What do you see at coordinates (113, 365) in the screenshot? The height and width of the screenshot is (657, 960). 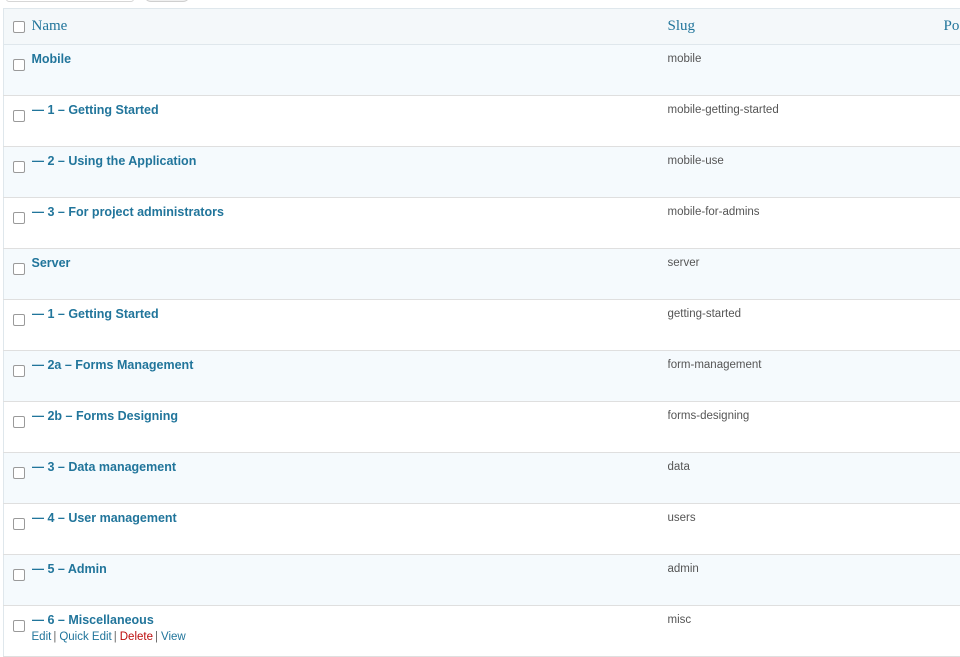 I see `category-name-link: — 2a – Forms Management` at bounding box center [113, 365].